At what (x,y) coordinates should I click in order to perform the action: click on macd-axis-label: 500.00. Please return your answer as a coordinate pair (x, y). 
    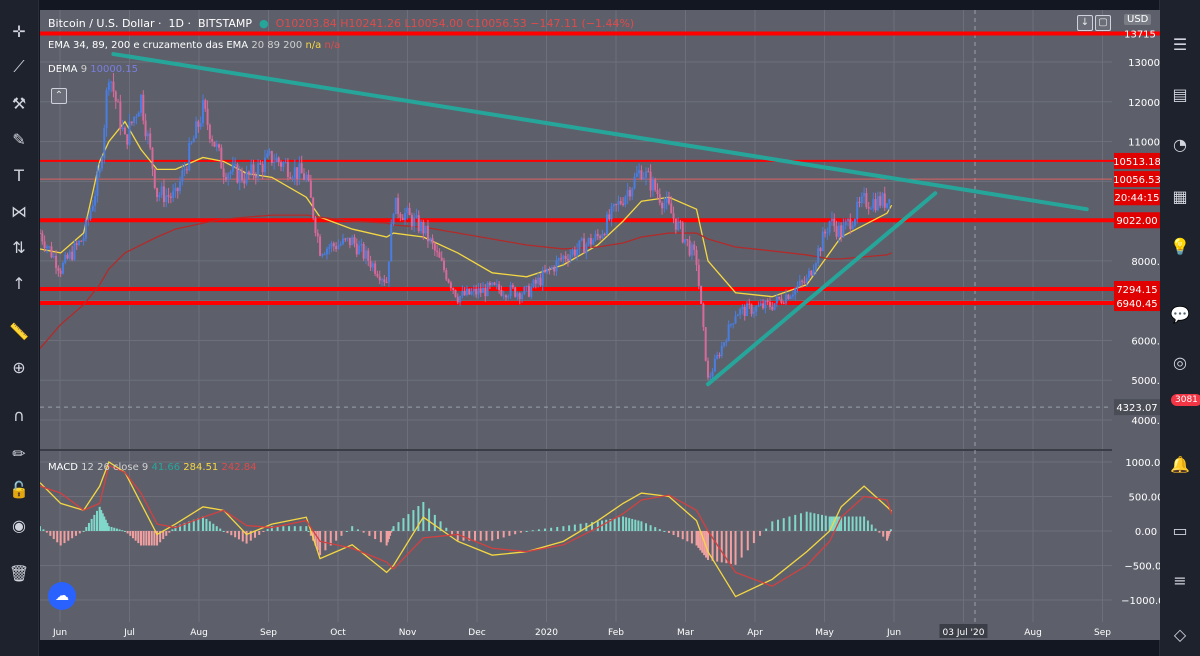
    Looking at the image, I should click on (1145, 498).